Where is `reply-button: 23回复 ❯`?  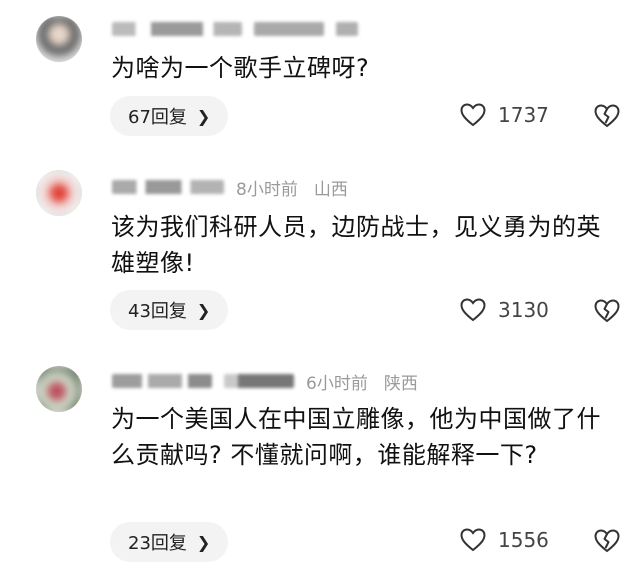 reply-button: 23回复 ❯ is located at coordinates (169, 542).